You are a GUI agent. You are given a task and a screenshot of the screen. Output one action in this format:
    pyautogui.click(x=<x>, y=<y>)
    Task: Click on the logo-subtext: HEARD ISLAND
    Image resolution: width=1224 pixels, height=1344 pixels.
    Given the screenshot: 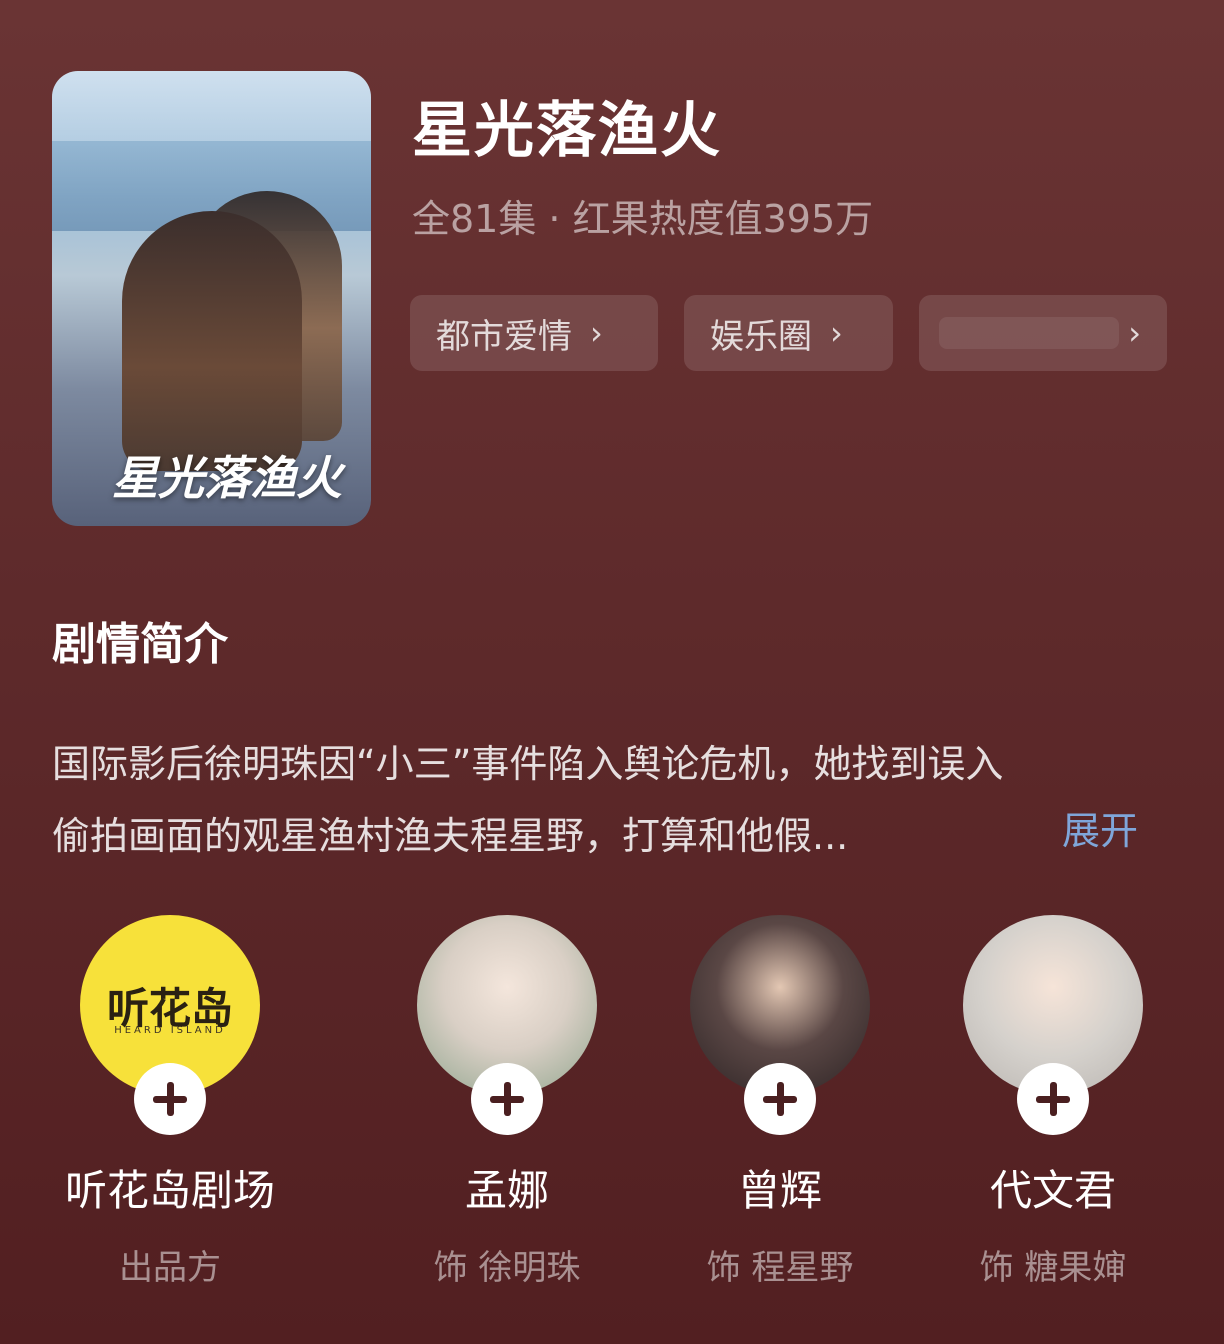 What is the action you would take?
    pyautogui.click(x=170, y=1030)
    